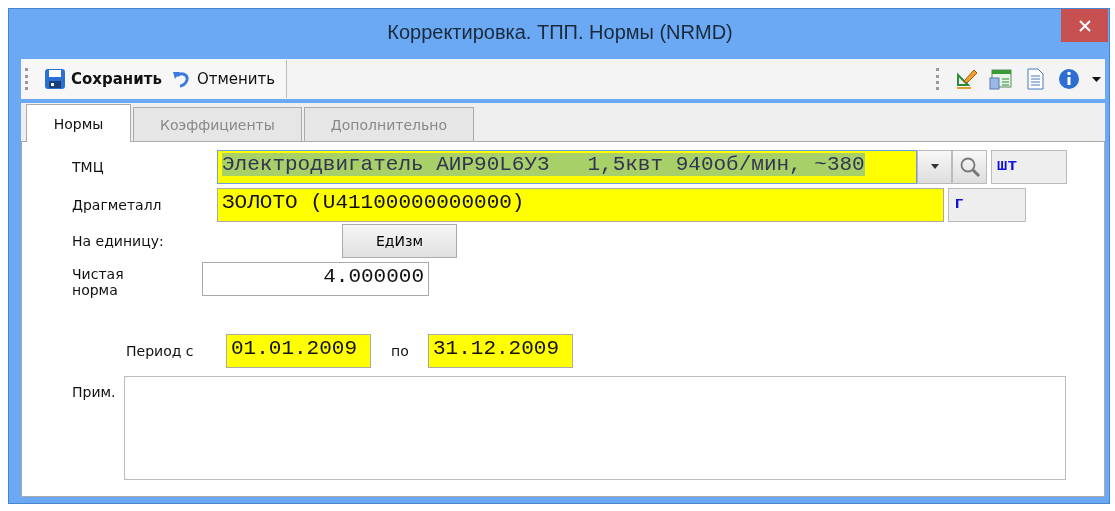 The width and height of the screenshot is (1115, 511). What do you see at coordinates (223, 79) in the screenshot?
I see `cancel-button: Отменить` at bounding box center [223, 79].